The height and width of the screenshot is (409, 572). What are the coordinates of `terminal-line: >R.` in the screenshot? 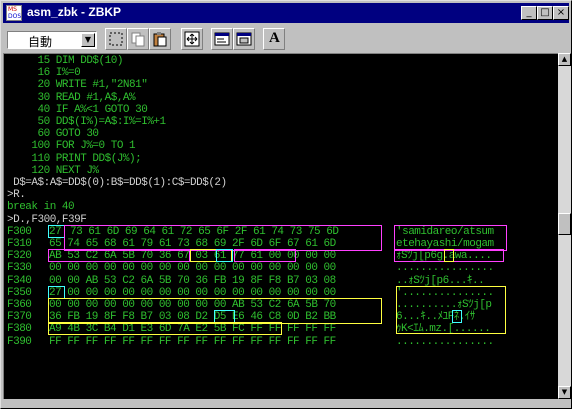 It's located at (16, 195).